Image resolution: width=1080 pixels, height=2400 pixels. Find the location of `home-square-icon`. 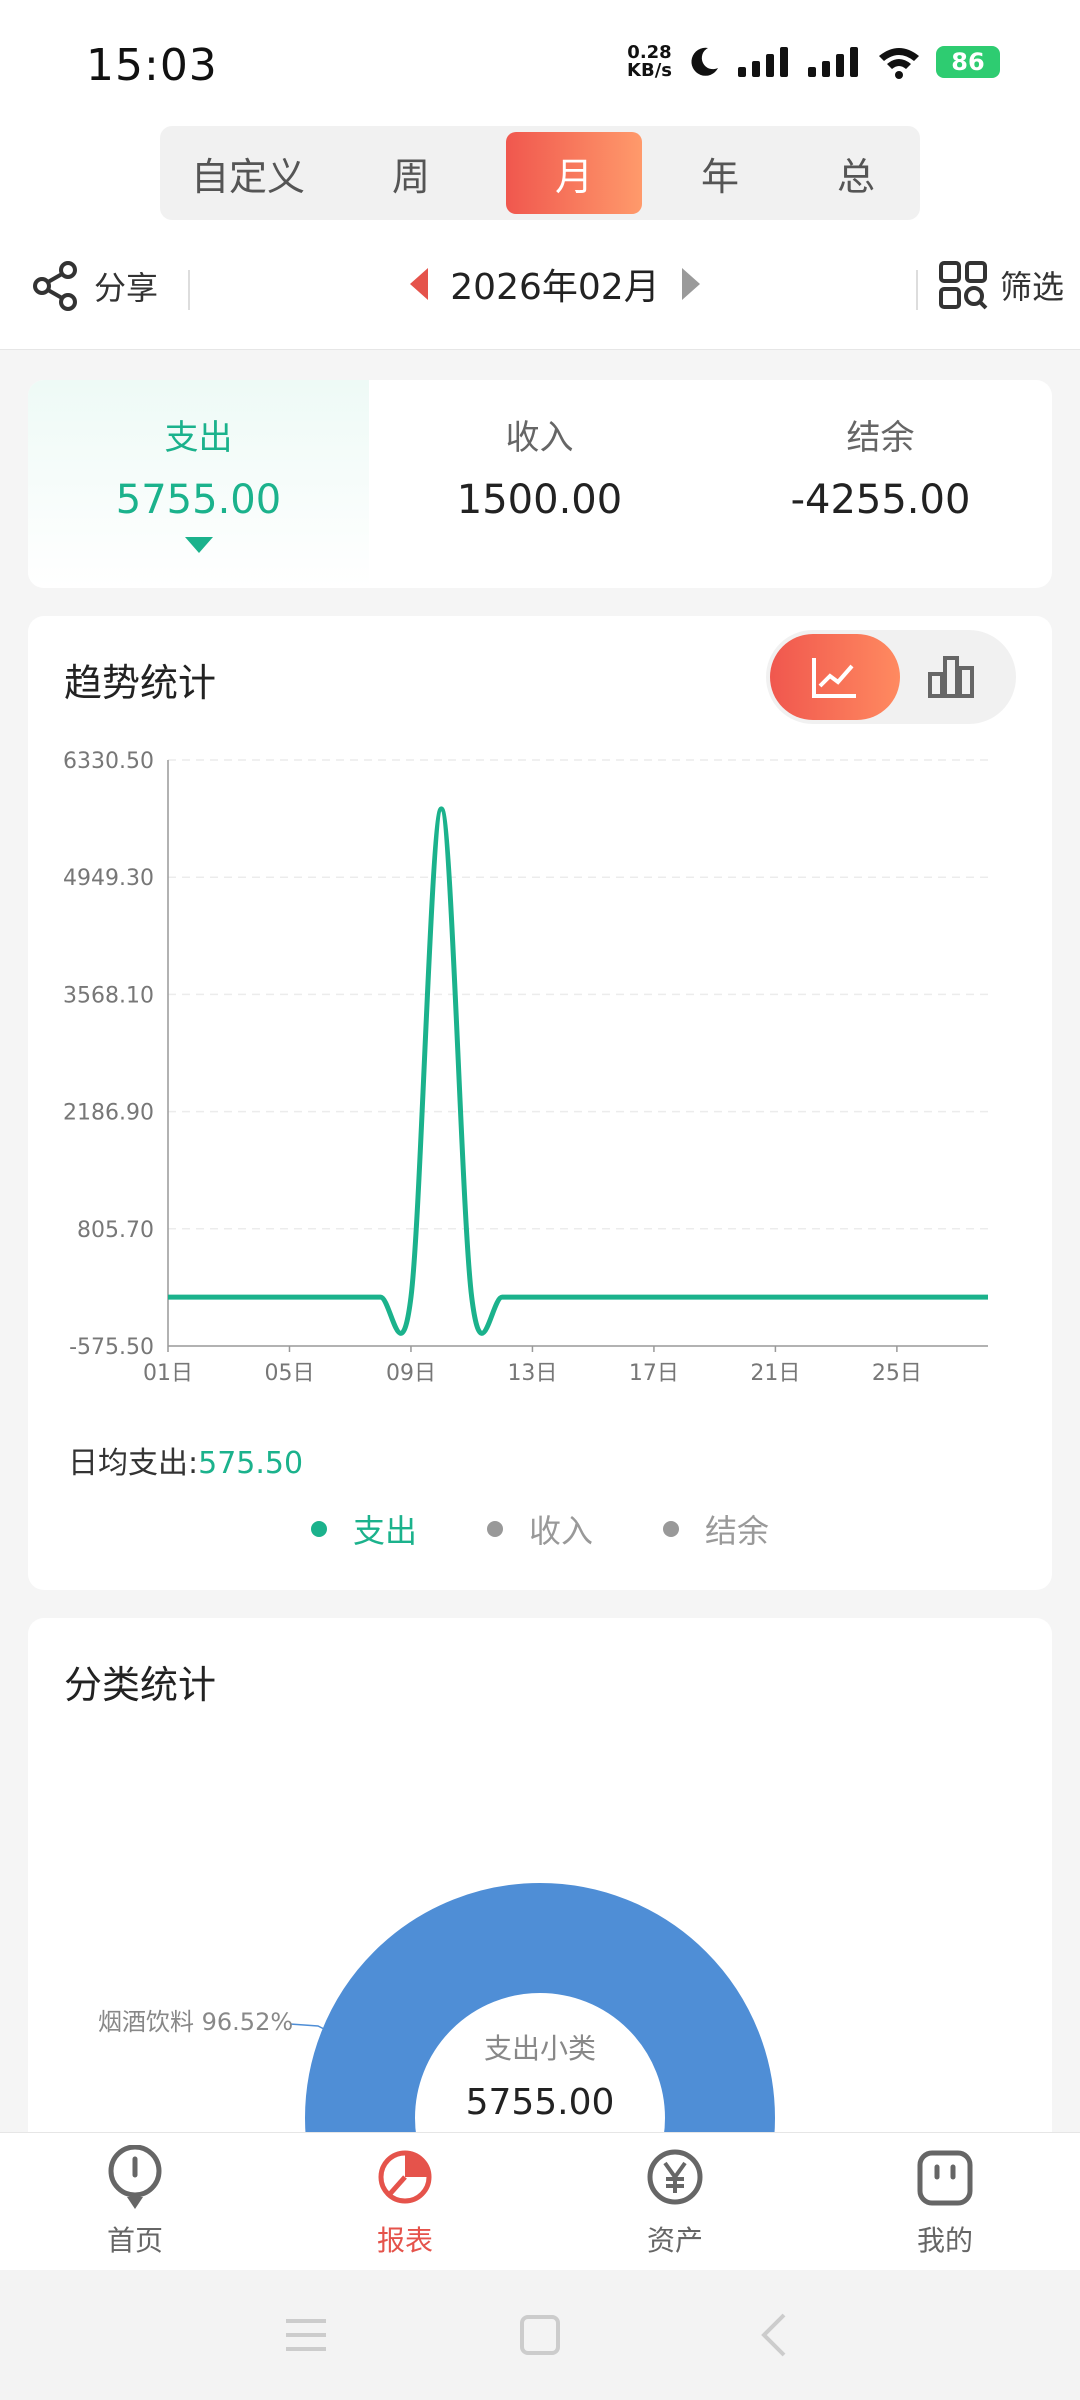

home-square-icon is located at coordinates (540, 2335).